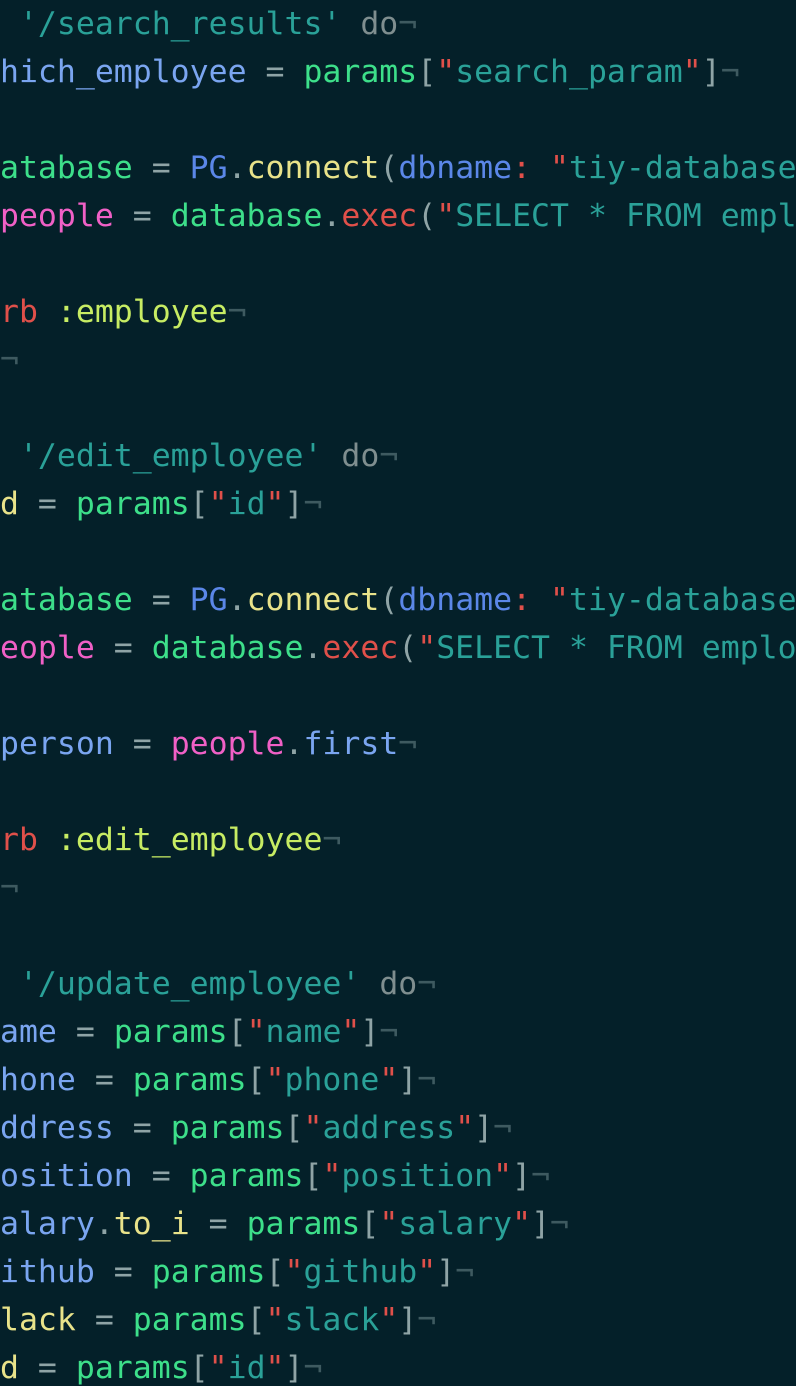 The width and height of the screenshot is (796, 1386). Describe the element at coordinates (417, 1176) in the screenshot. I see `code-token: position` at that location.